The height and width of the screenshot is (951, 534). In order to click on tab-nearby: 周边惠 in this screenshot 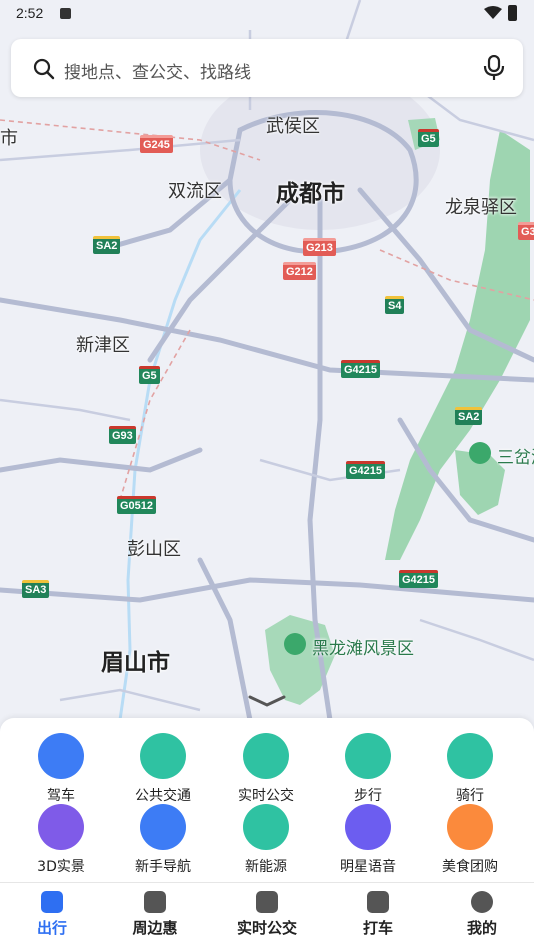, I will do `click(155, 914)`.